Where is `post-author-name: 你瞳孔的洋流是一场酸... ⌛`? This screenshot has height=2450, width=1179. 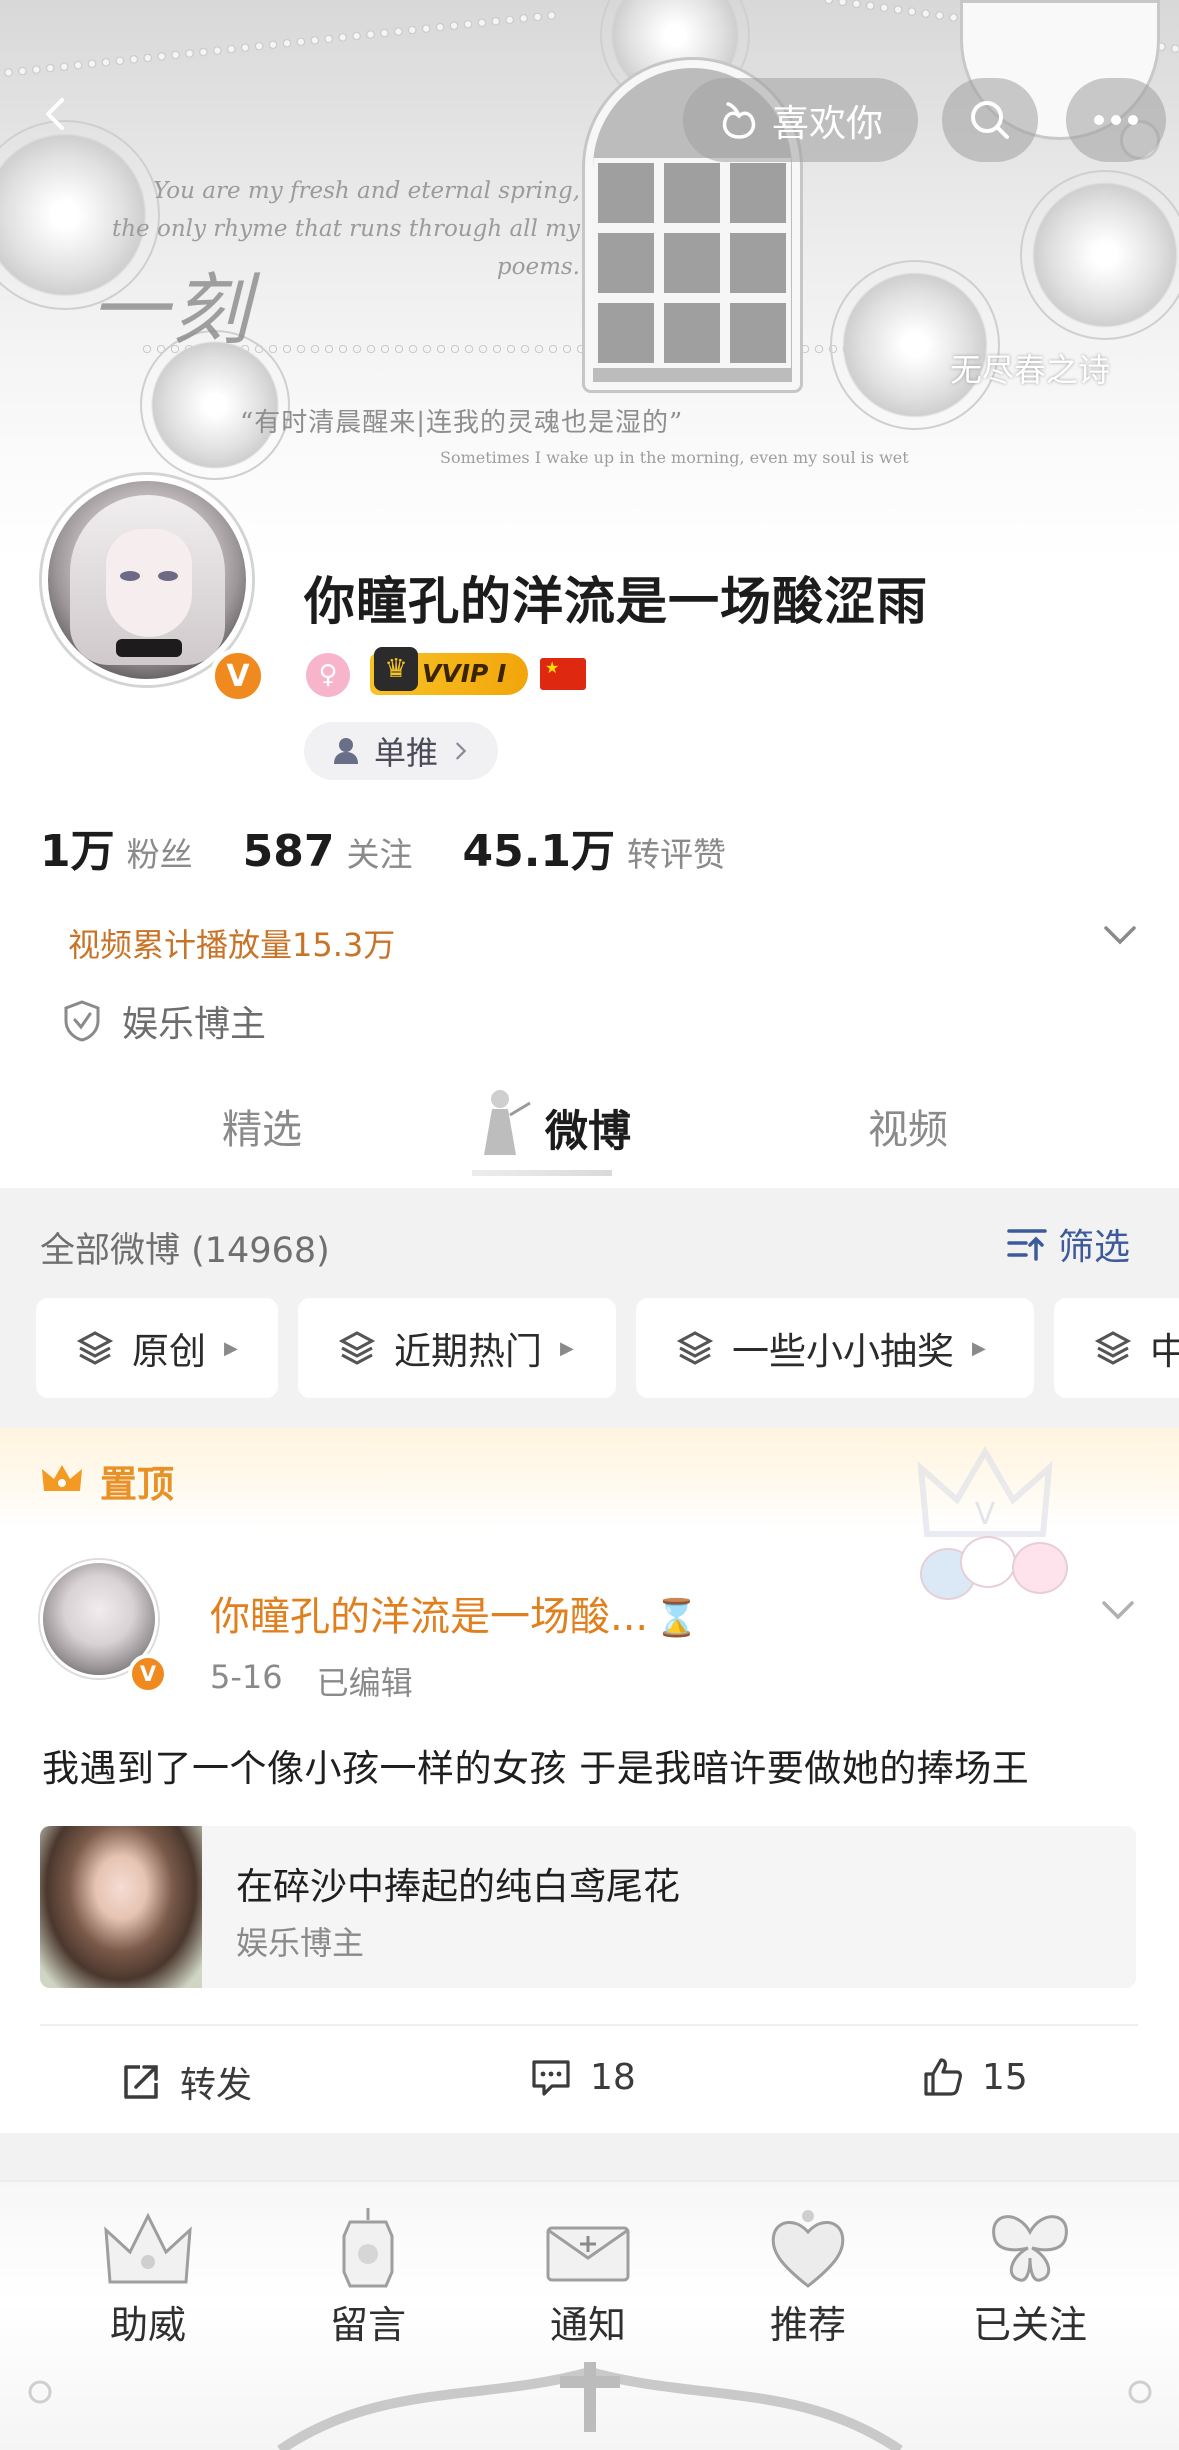
post-author-name: 你瞳孔的洋流是一场酸... ⌛ is located at coordinates (454, 1613).